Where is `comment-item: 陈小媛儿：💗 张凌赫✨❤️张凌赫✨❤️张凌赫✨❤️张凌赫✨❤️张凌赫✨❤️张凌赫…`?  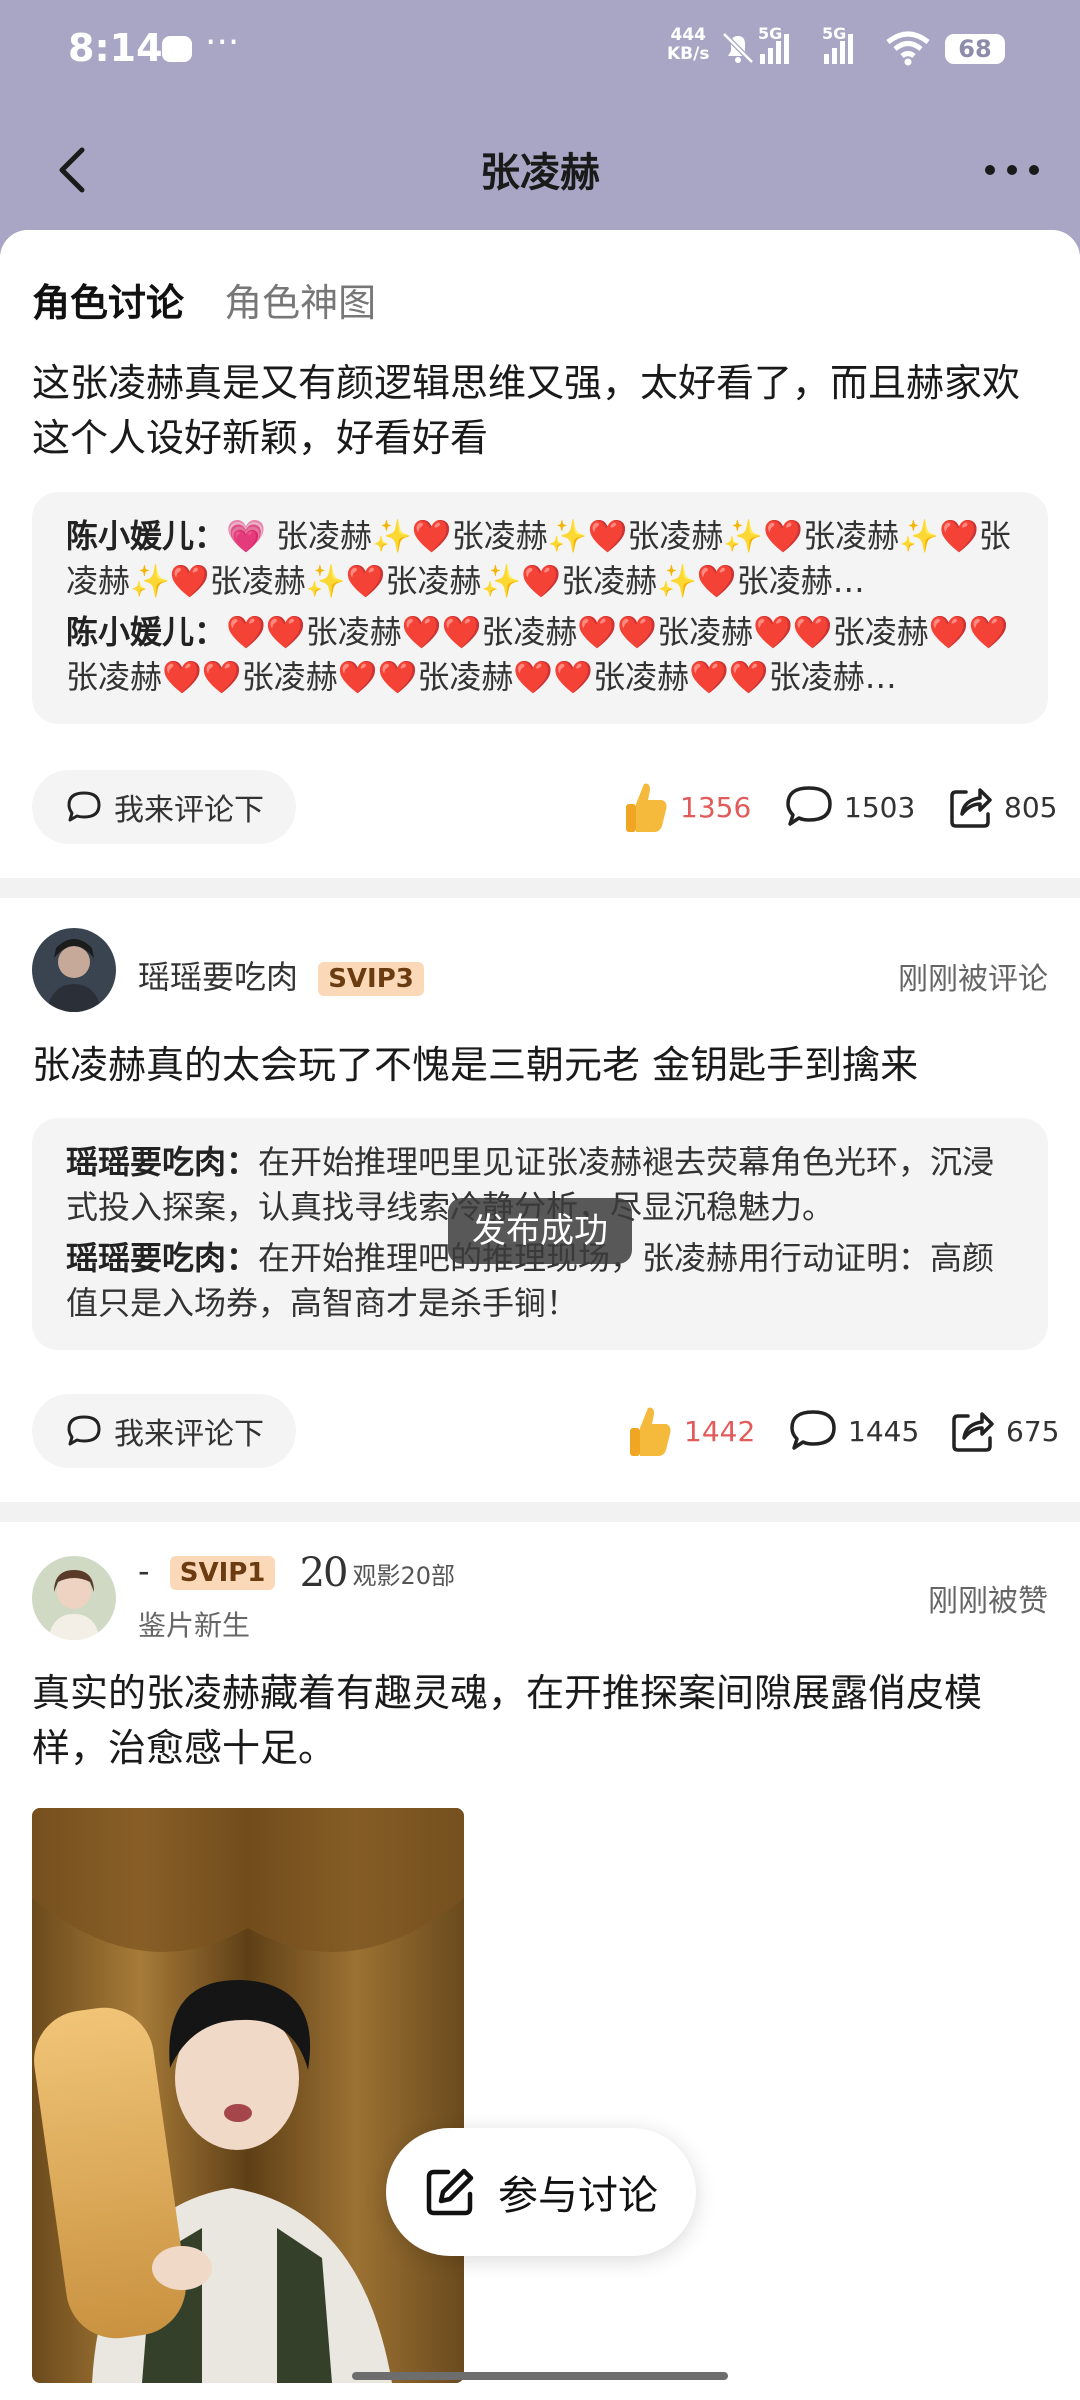 comment-item: 陈小媛儿：💗 张凌赫✨❤️张凌赫✨❤️张凌赫✨❤️张凌赫✨❤️张凌赫✨❤️张凌赫… is located at coordinates (540, 559).